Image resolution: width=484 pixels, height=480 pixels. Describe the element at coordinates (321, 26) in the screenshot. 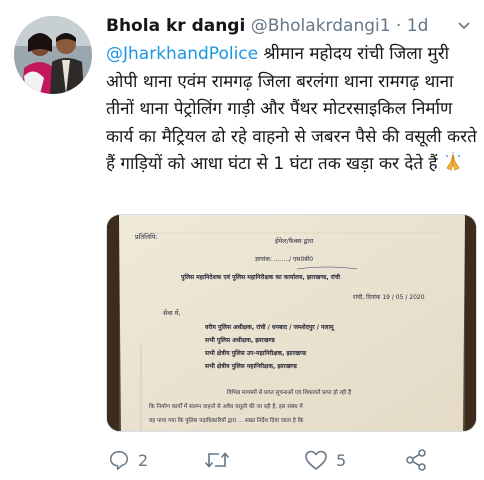

I see `user-handle: @Bholakrdangi1` at that location.